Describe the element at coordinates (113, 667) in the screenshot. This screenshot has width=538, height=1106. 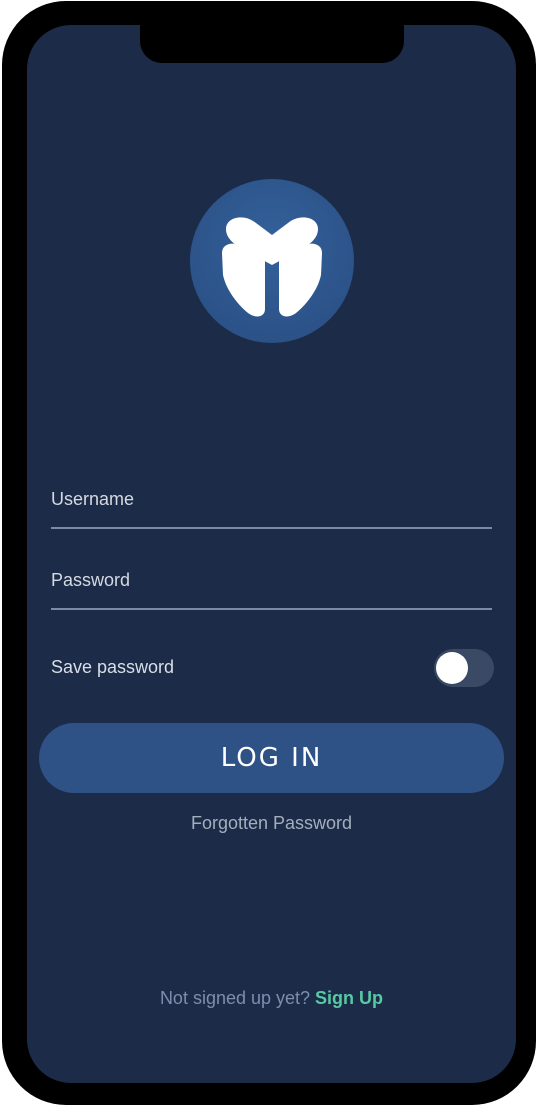
I see `save-password-label: Save password` at that location.